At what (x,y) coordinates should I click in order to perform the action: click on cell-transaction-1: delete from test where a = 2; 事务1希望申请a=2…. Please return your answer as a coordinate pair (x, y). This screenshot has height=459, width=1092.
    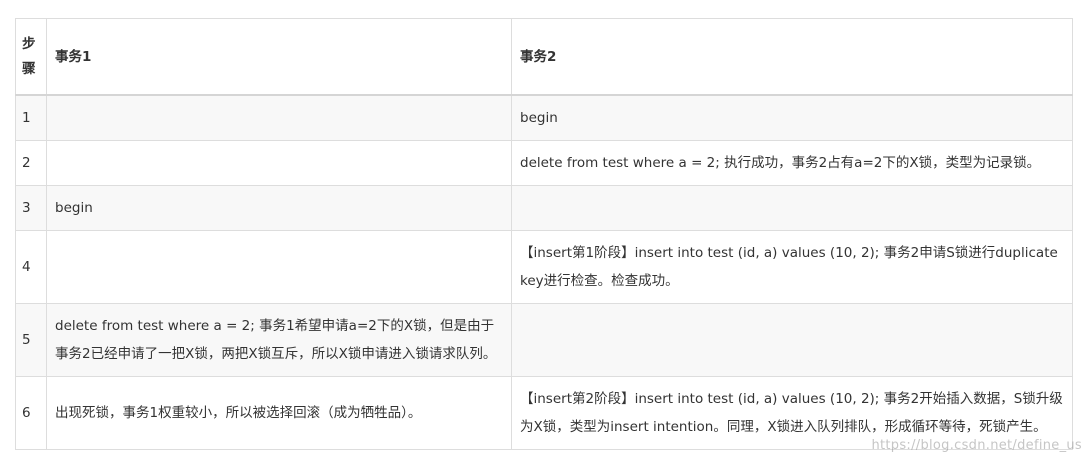
    Looking at the image, I should click on (279, 340).